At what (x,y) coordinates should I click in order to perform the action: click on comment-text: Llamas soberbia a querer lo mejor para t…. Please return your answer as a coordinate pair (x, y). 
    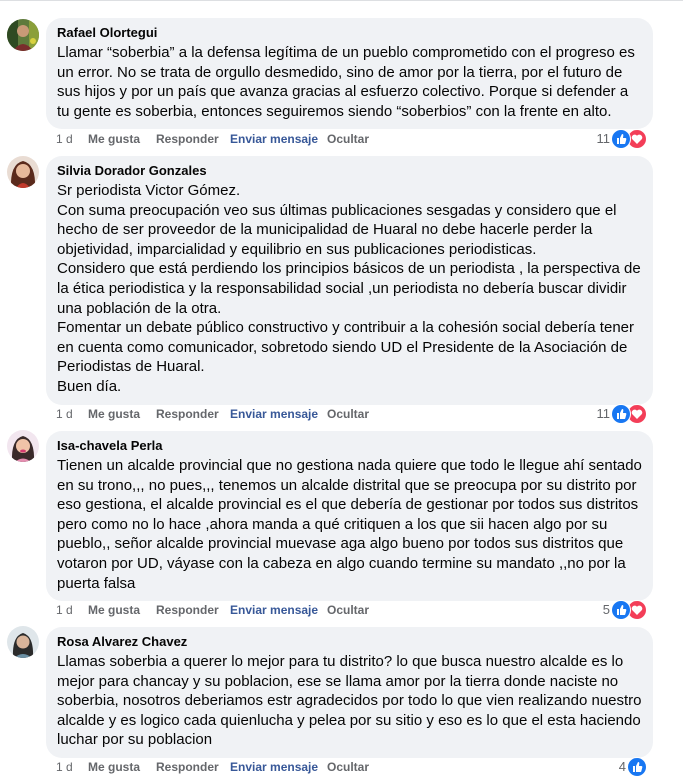
    Looking at the image, I should click on (349, 701).